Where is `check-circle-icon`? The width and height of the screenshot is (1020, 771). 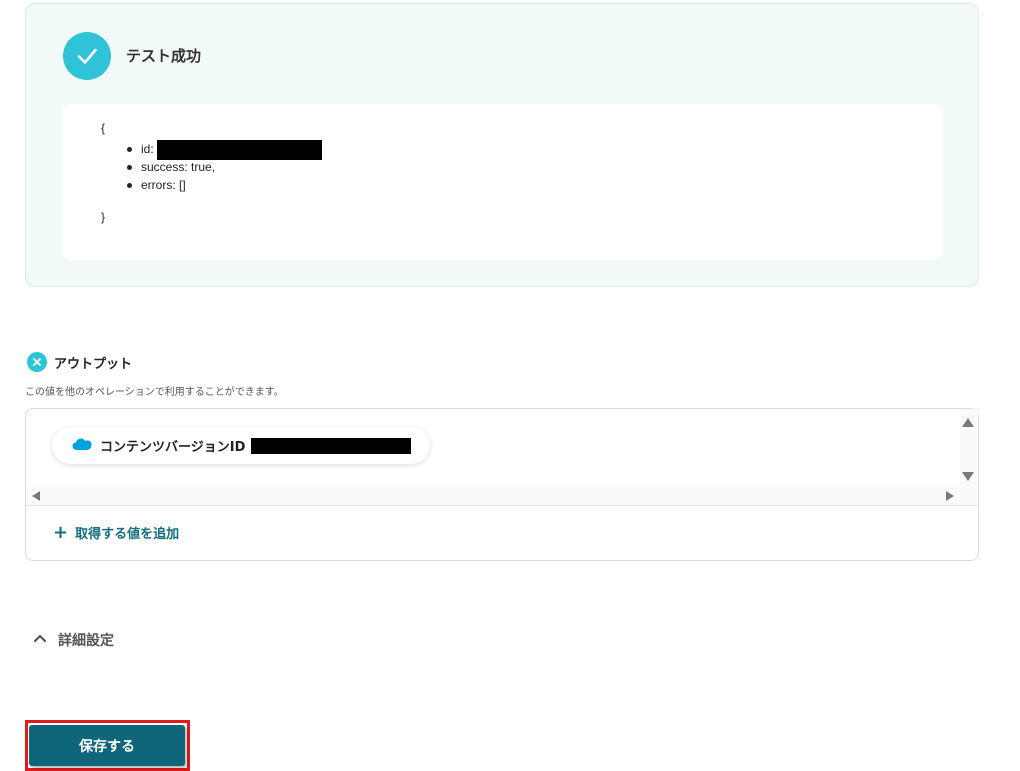
check-circle-icon is located at coordinates (87, 56).